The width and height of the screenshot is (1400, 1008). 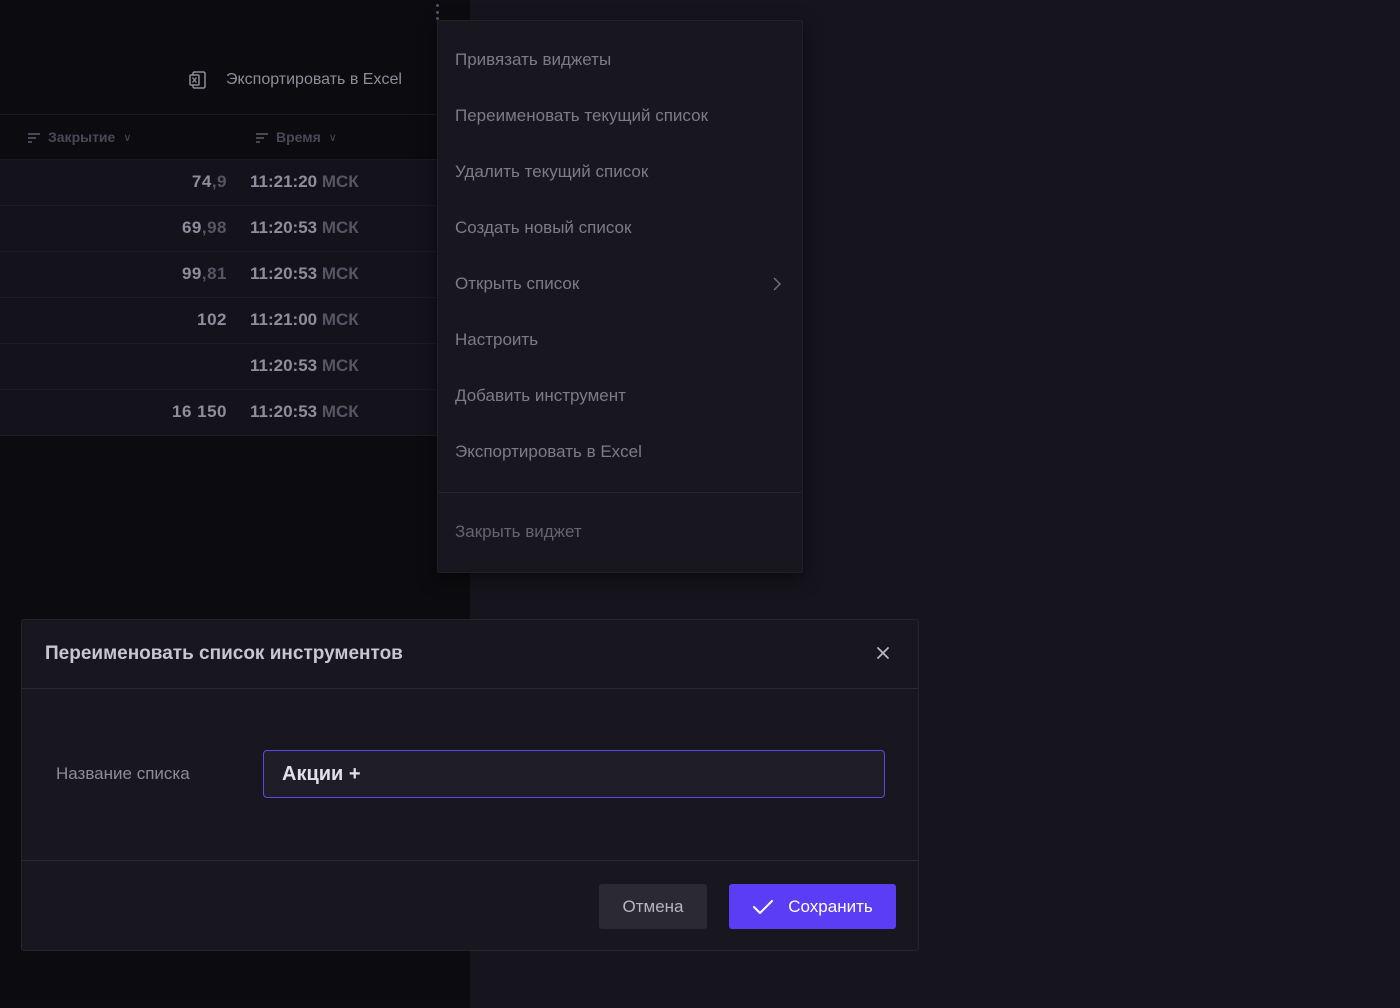 I want to click on menu-item-label: Удалить текущий список, so click(x=552, y=171).